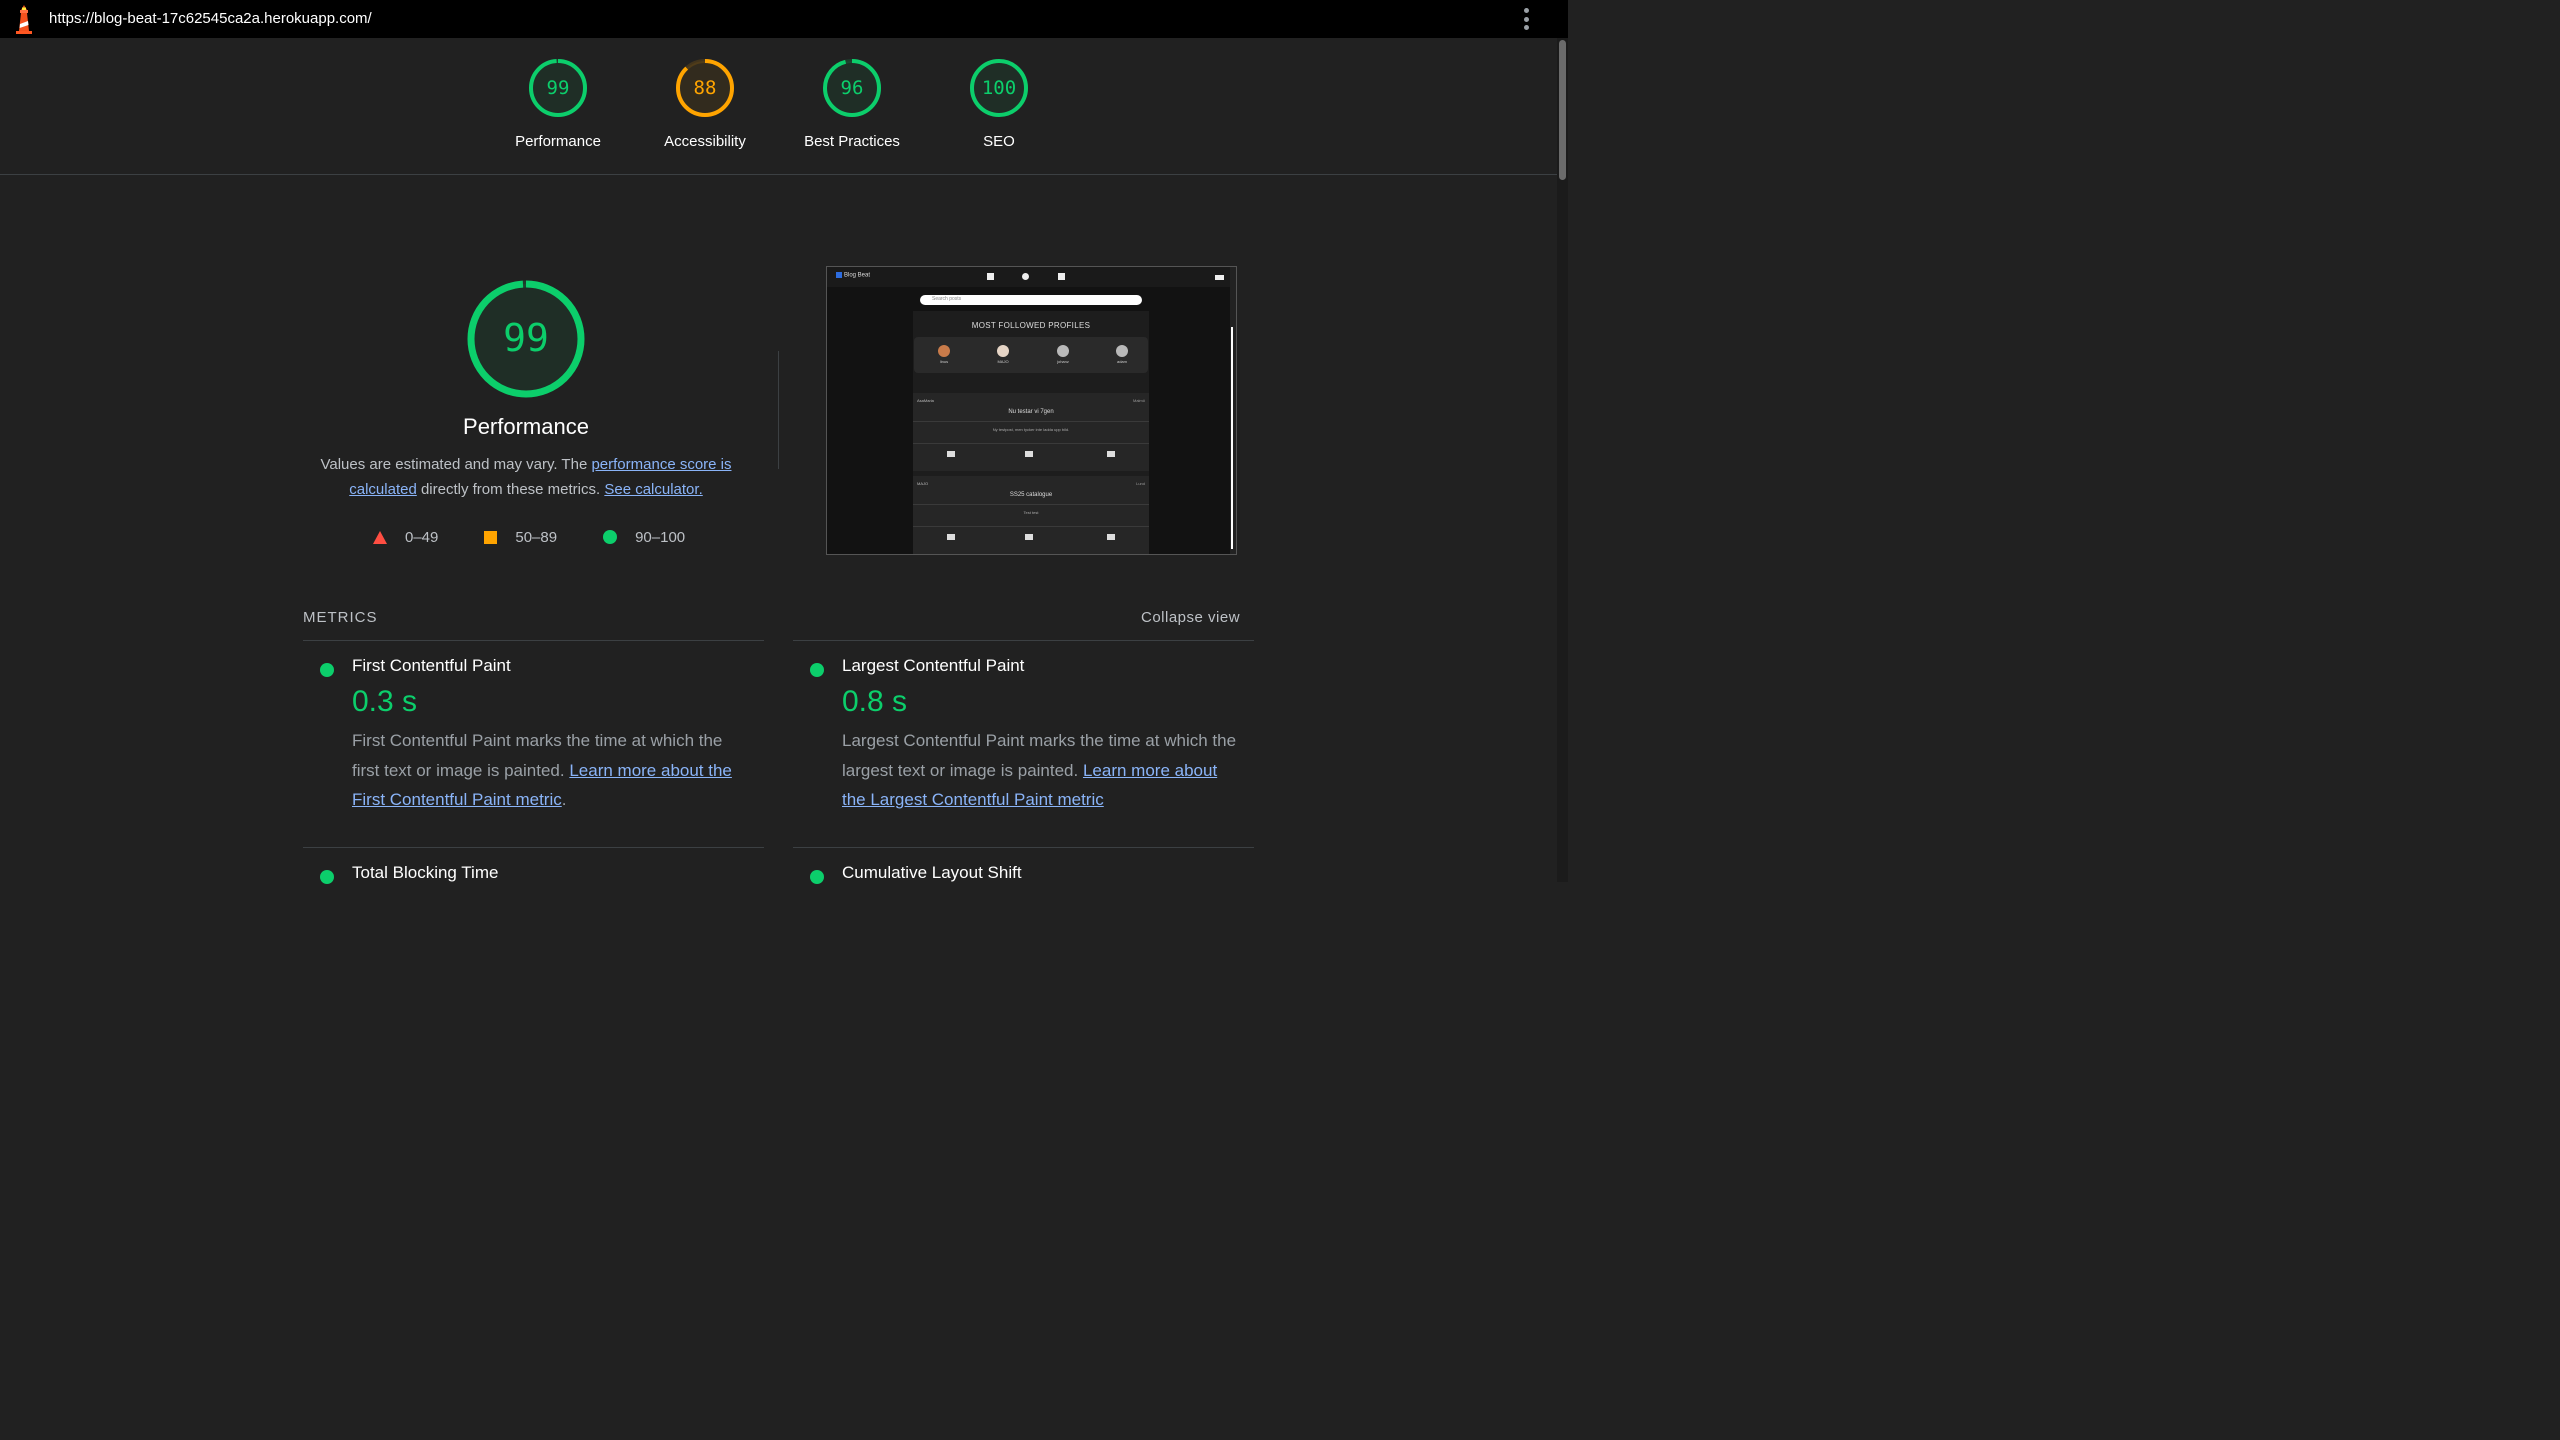  I want to click on lighthouse-logo-icon, so click(24, 19).